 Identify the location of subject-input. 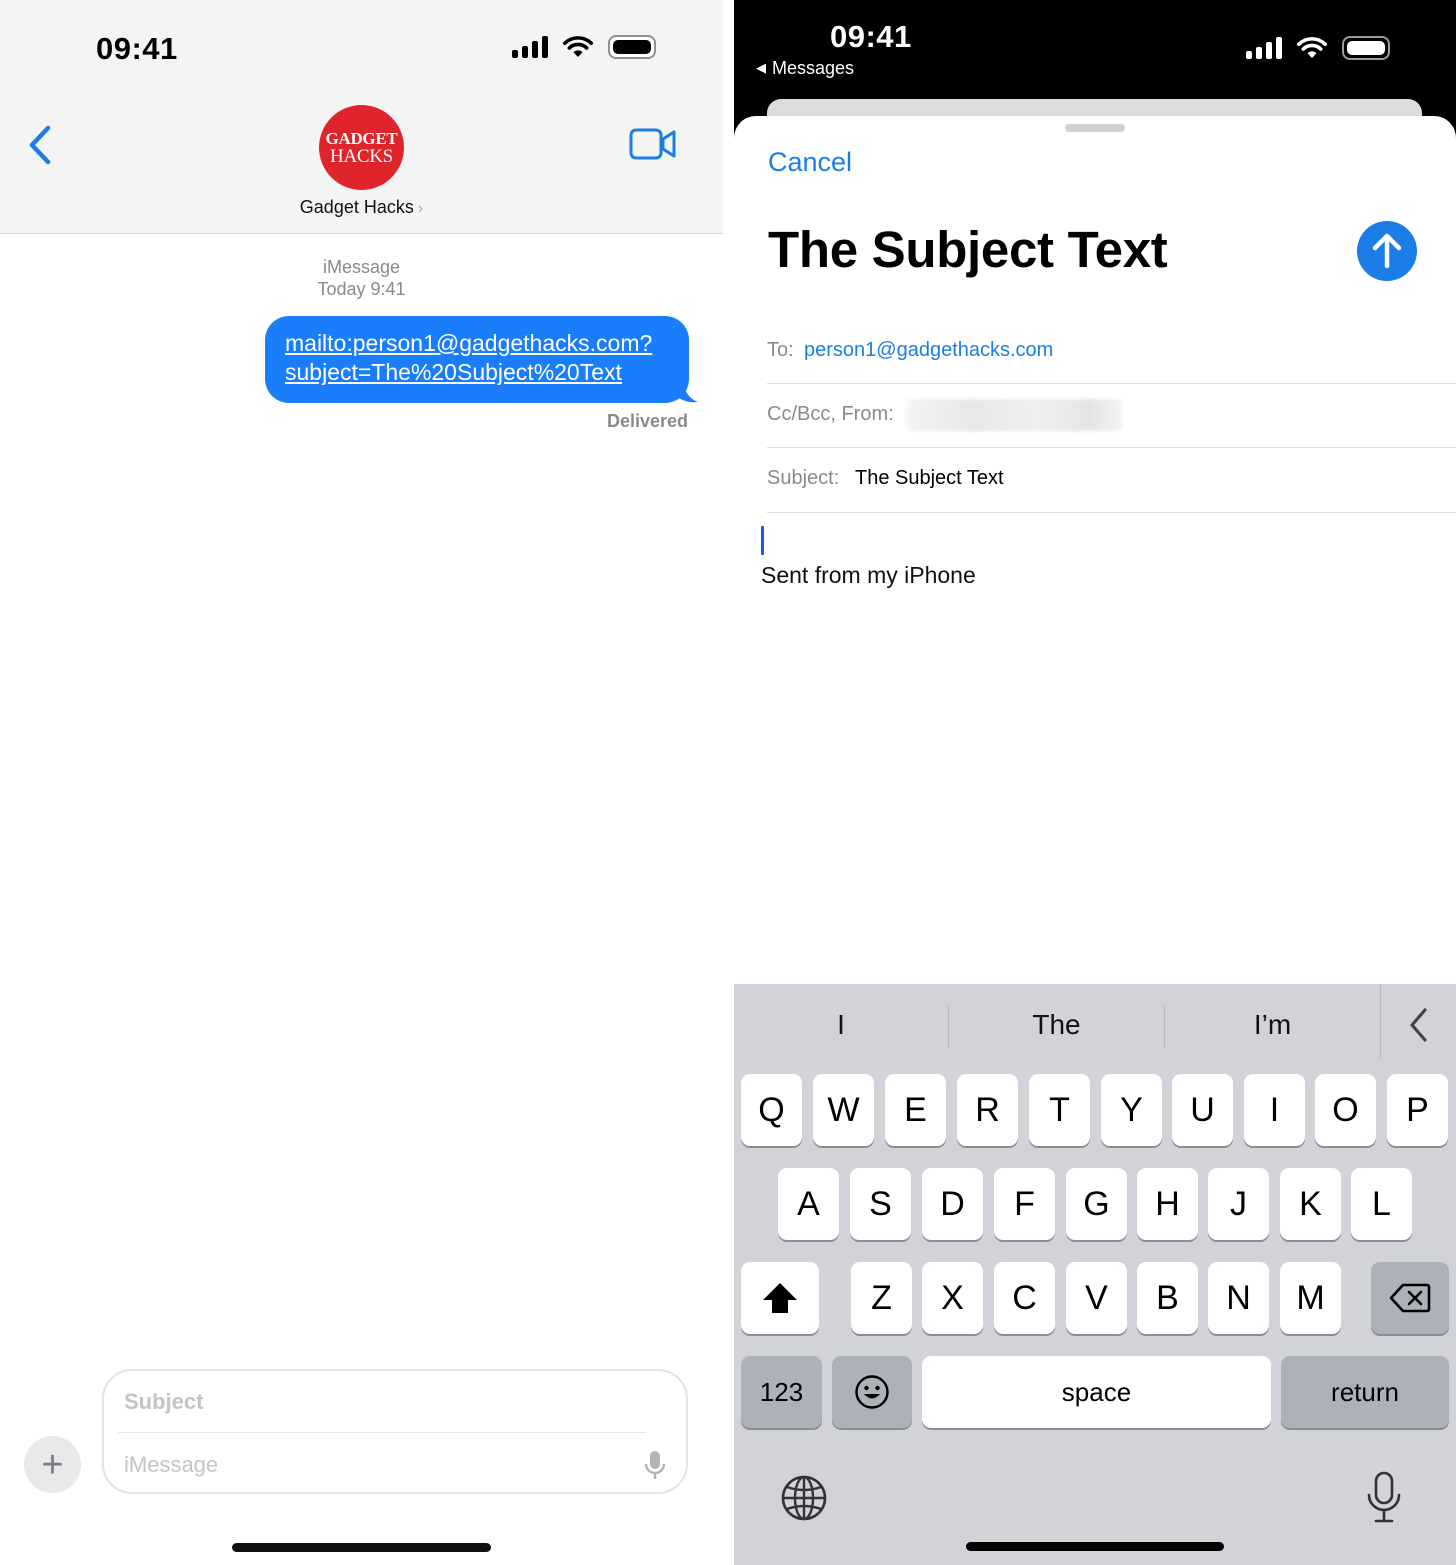
(384, 1402).